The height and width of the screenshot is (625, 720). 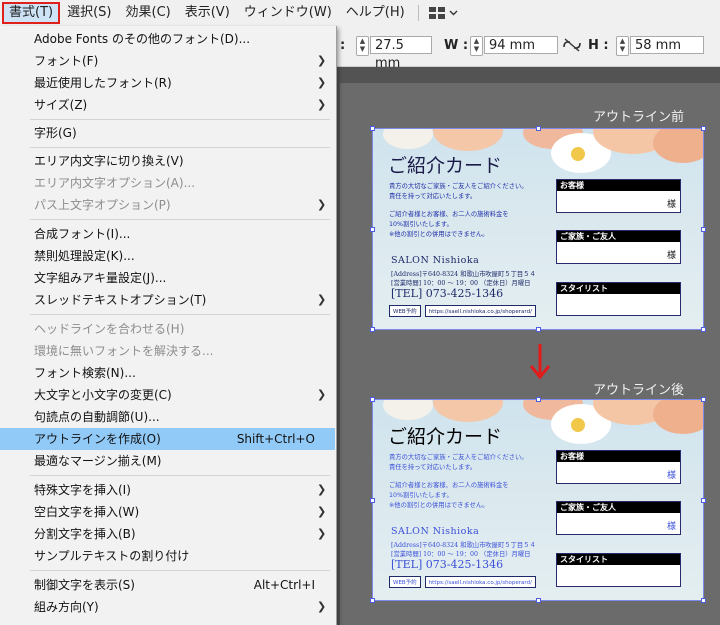 I want to click on menu-item-threaded-text: スレッドテキストオプション(T) ❯, so click(x=167, y=300).